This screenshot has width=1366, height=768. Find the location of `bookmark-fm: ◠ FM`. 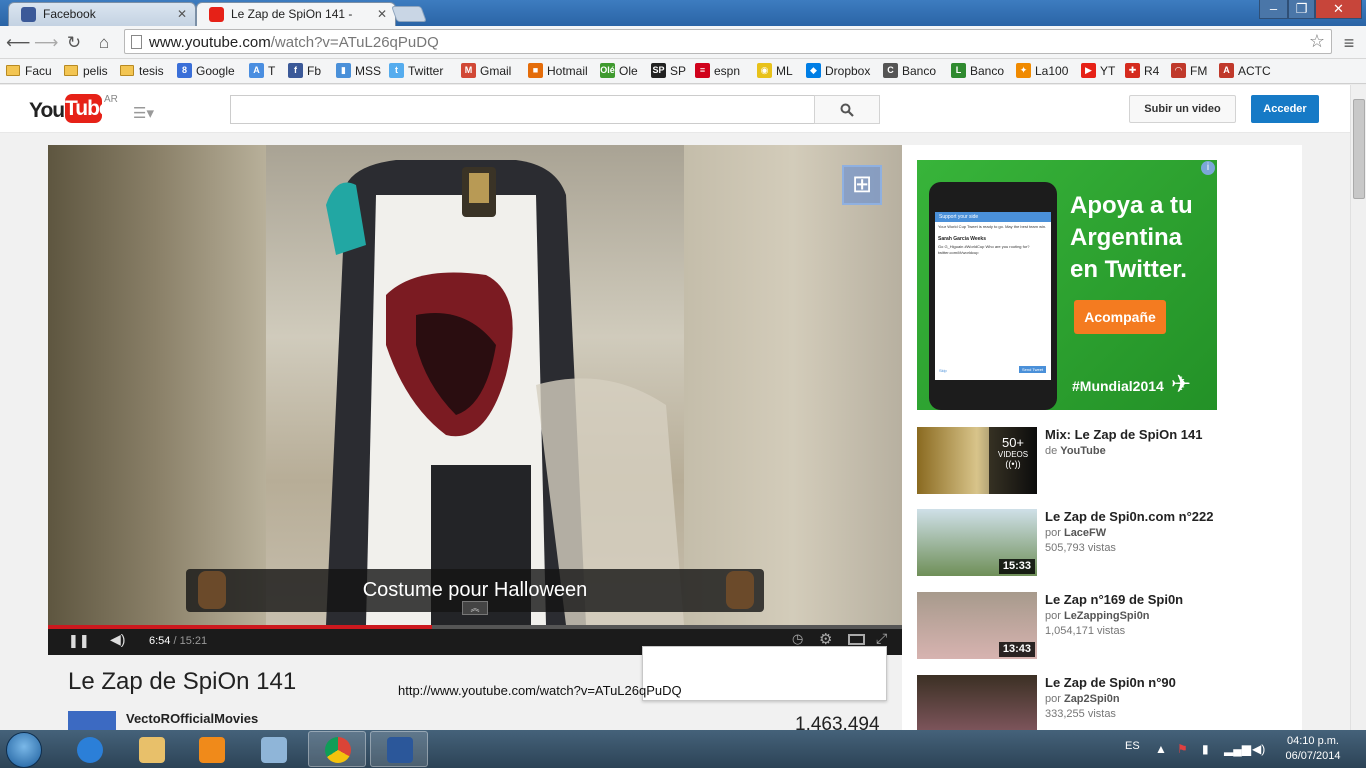

bookmark-fm: ◠ FM is located at coordinates (1189, 71).